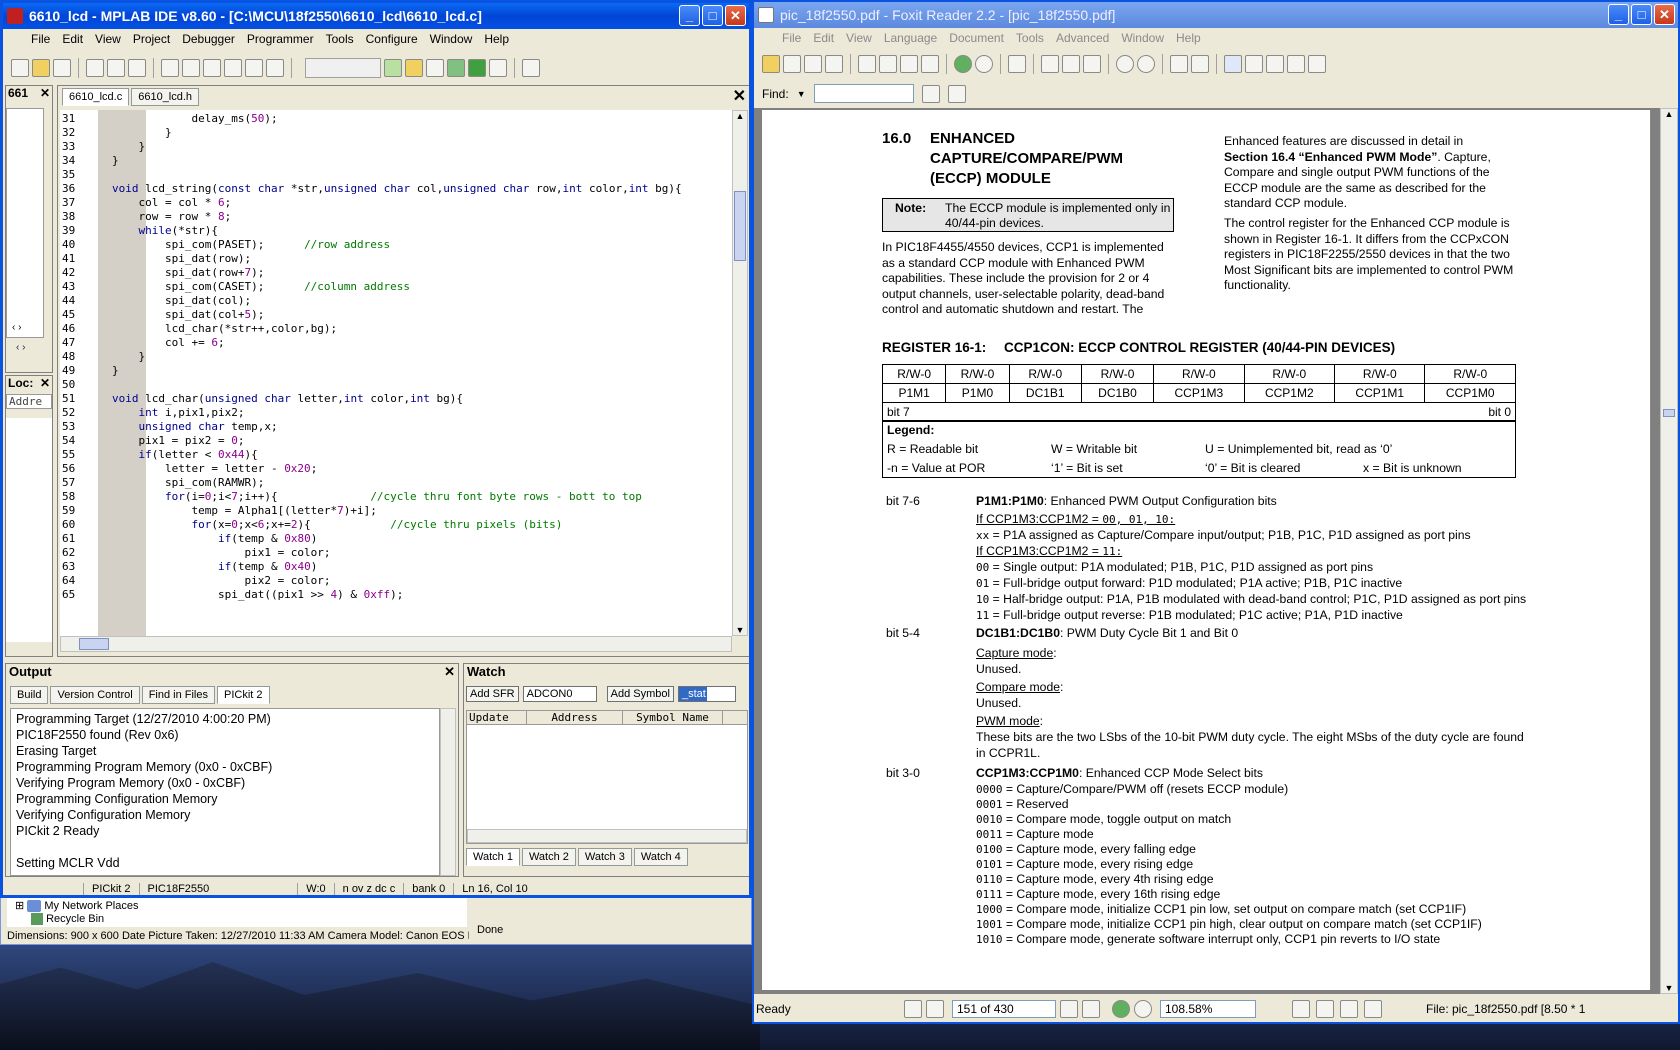 The image size is (1680, 1050). I want to click on tab-watch4: Watch 4, so click(660, 857).